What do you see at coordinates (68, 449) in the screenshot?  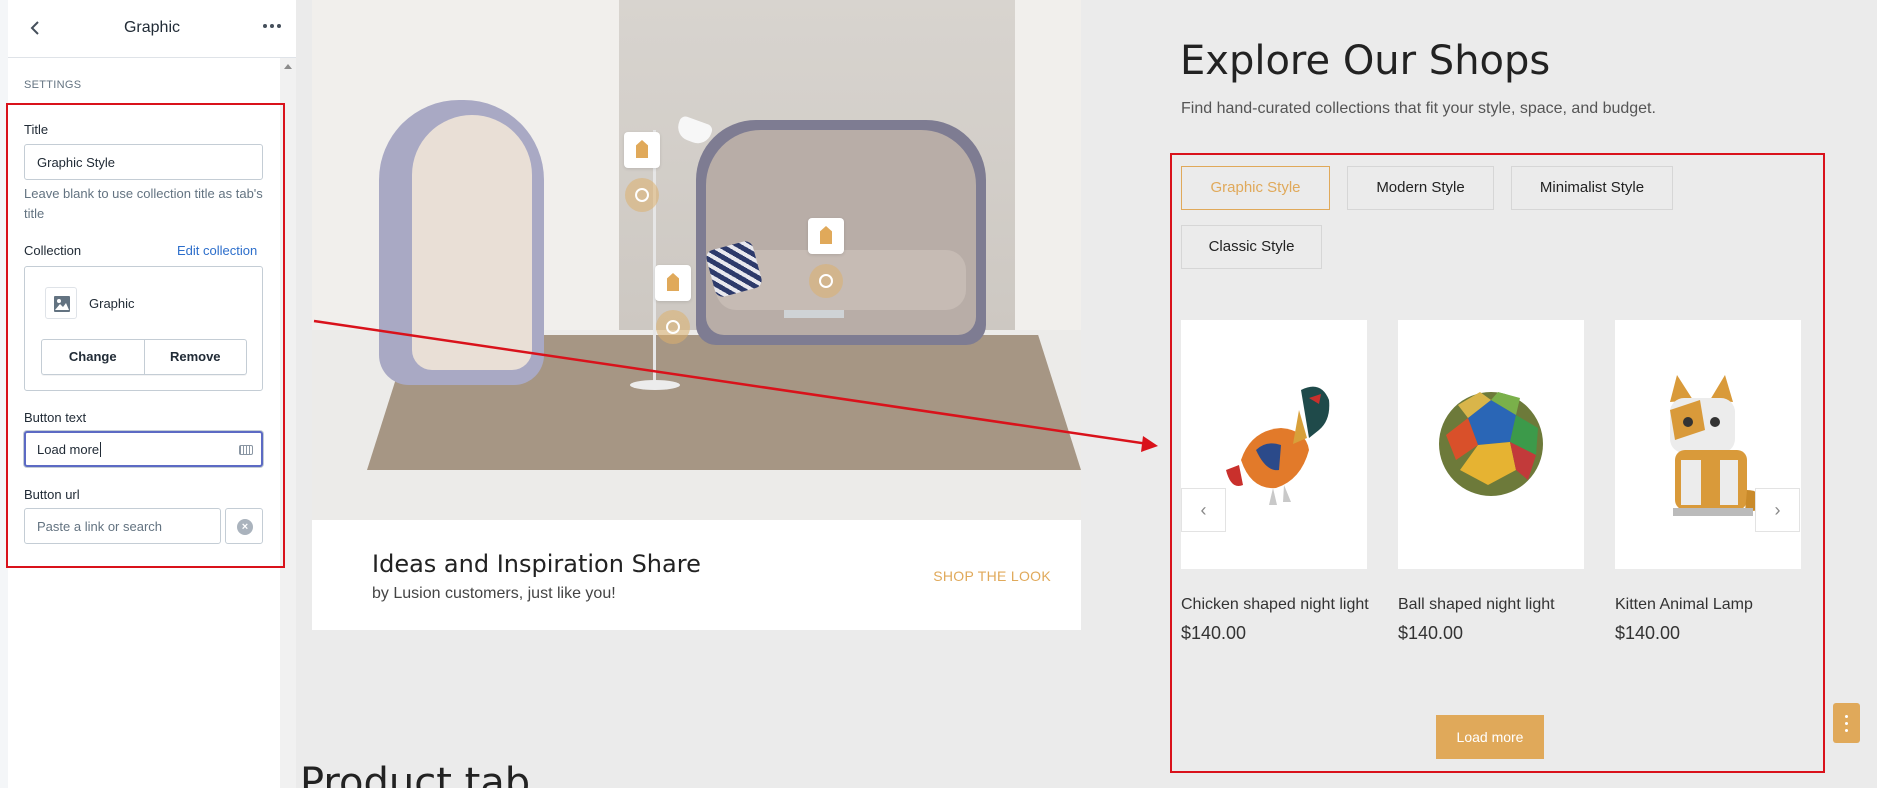 I see `button-text-value: Load more` at bounding box center [68, 449].